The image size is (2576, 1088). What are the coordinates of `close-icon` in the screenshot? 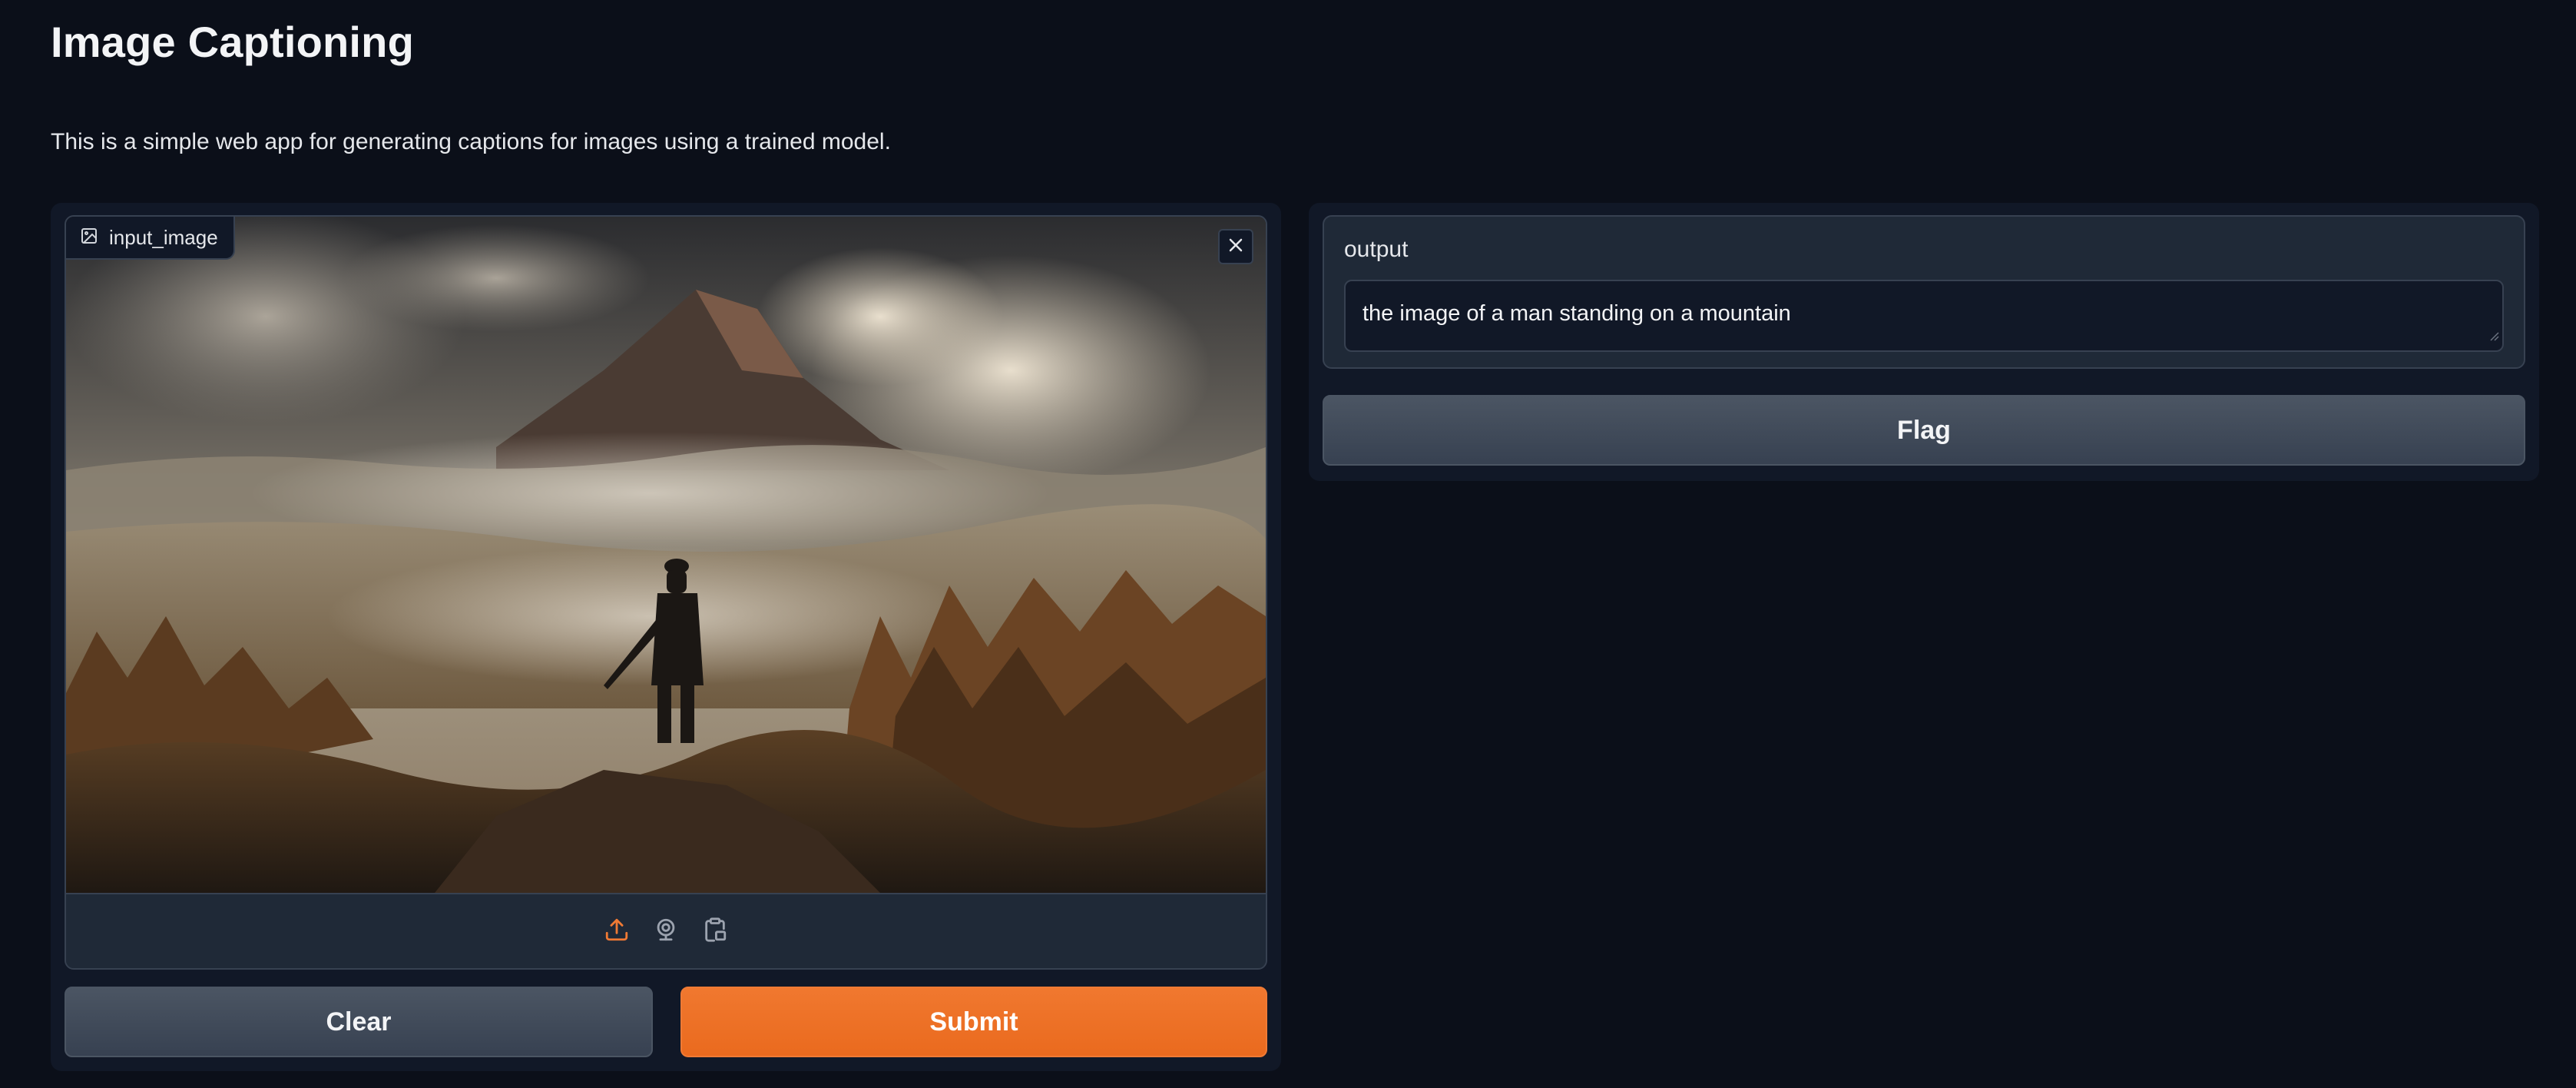 It's located at (1236, 247).